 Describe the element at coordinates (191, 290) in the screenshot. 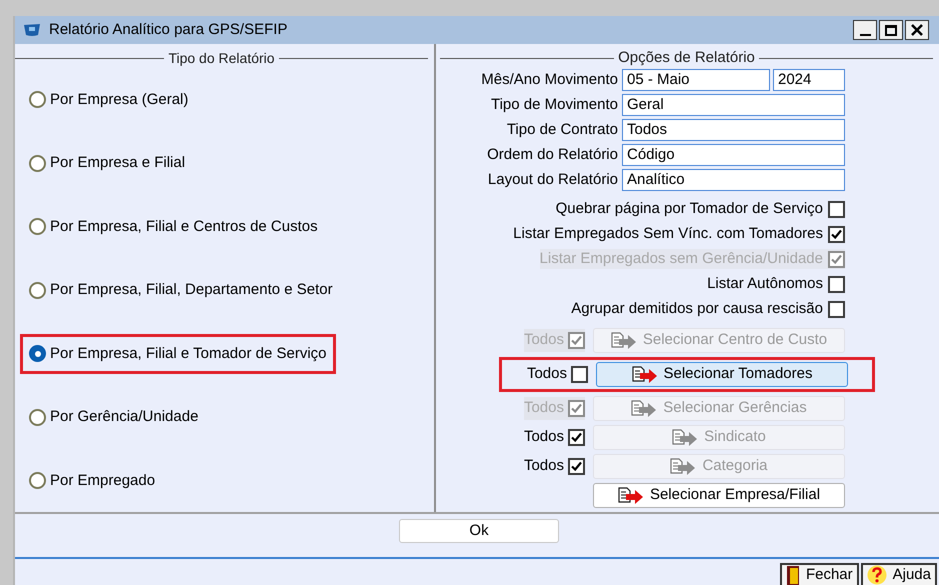

I see `radio-label: Por Empresa, Filial, Departamento e Setor` at that location.